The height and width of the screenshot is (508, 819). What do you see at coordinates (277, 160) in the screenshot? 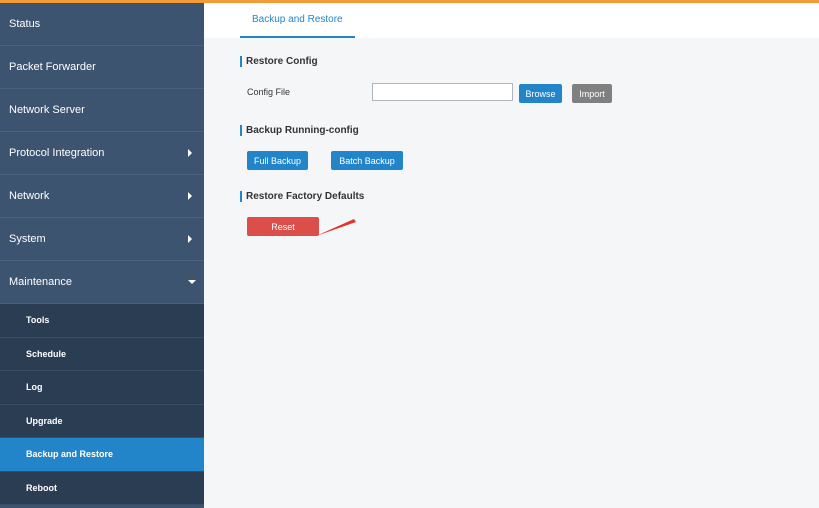
I see `full-backup-button: Full Backup` at bounding box center [277, 160].